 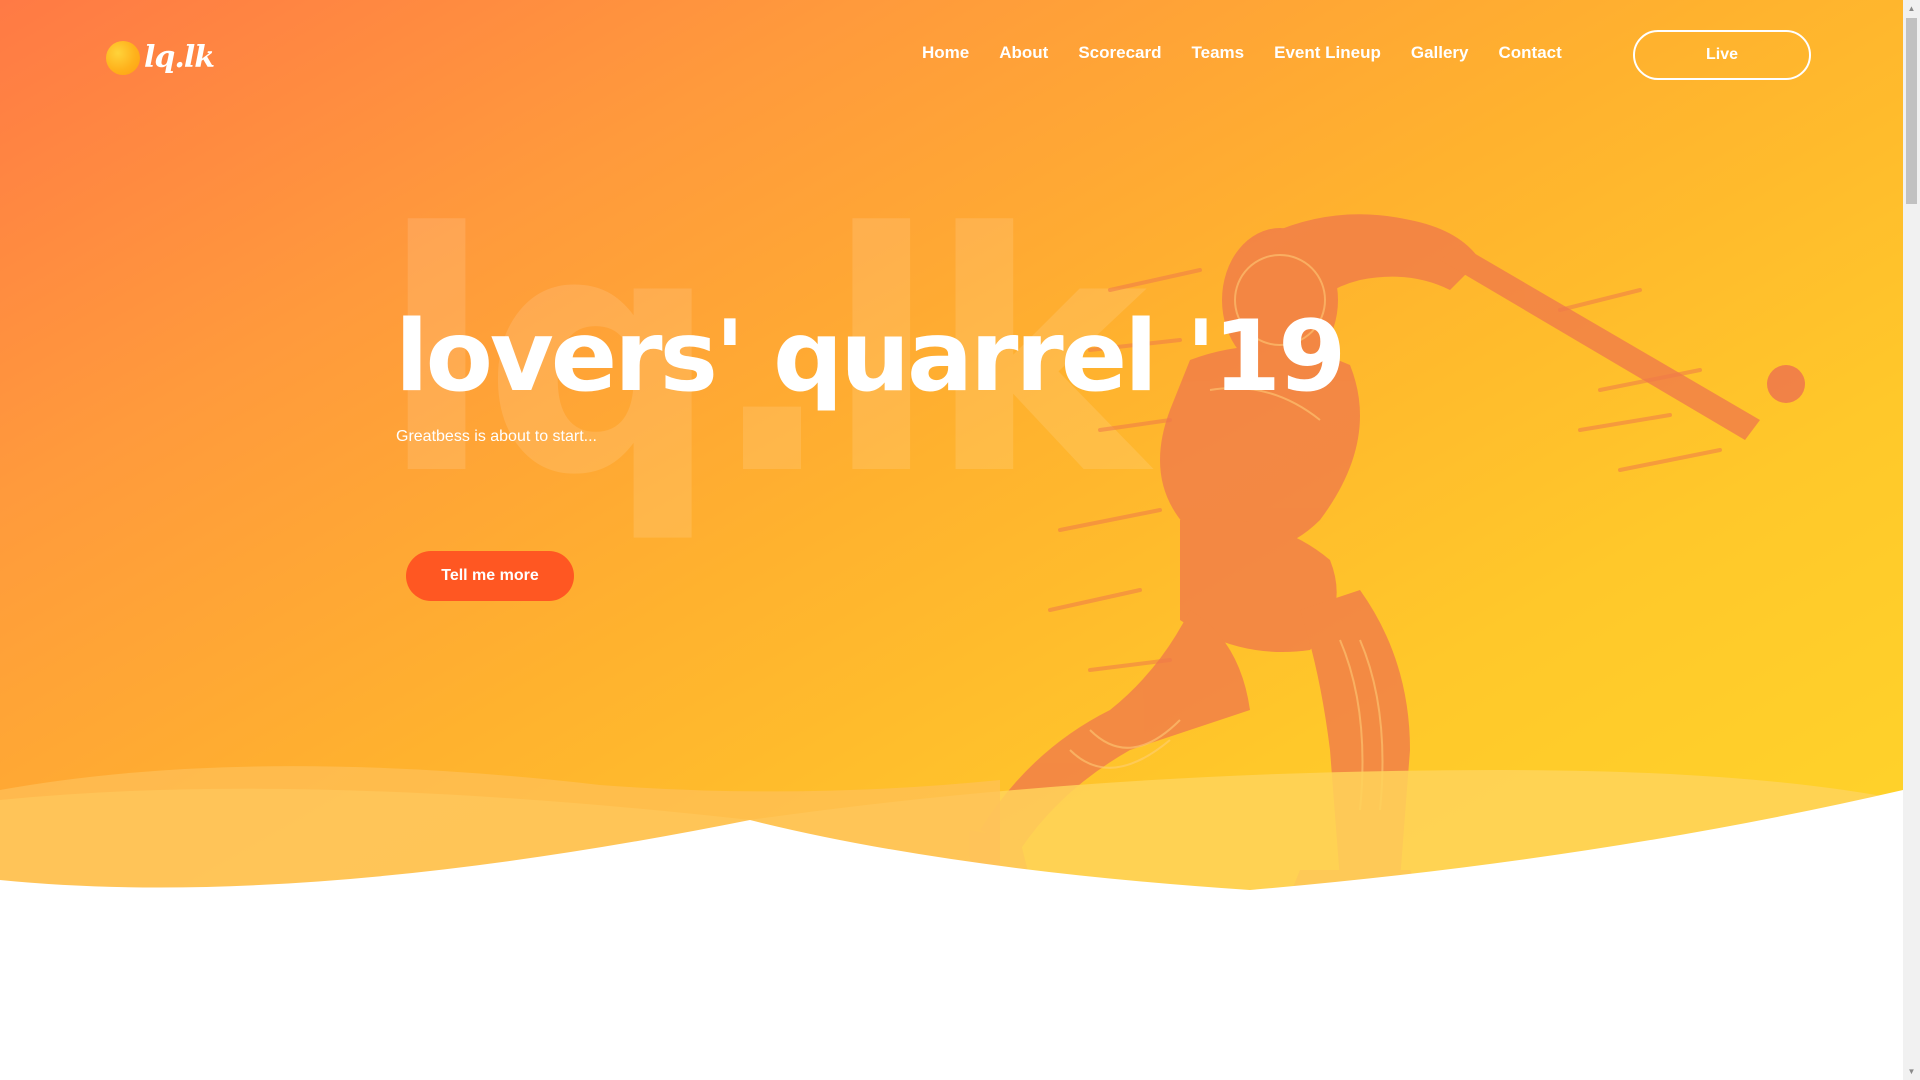 What do you see at coordinates (1119, 53) in the screenshot?
I see `nav-scorecard: Scorecard` at bounding box center [1119, 53].